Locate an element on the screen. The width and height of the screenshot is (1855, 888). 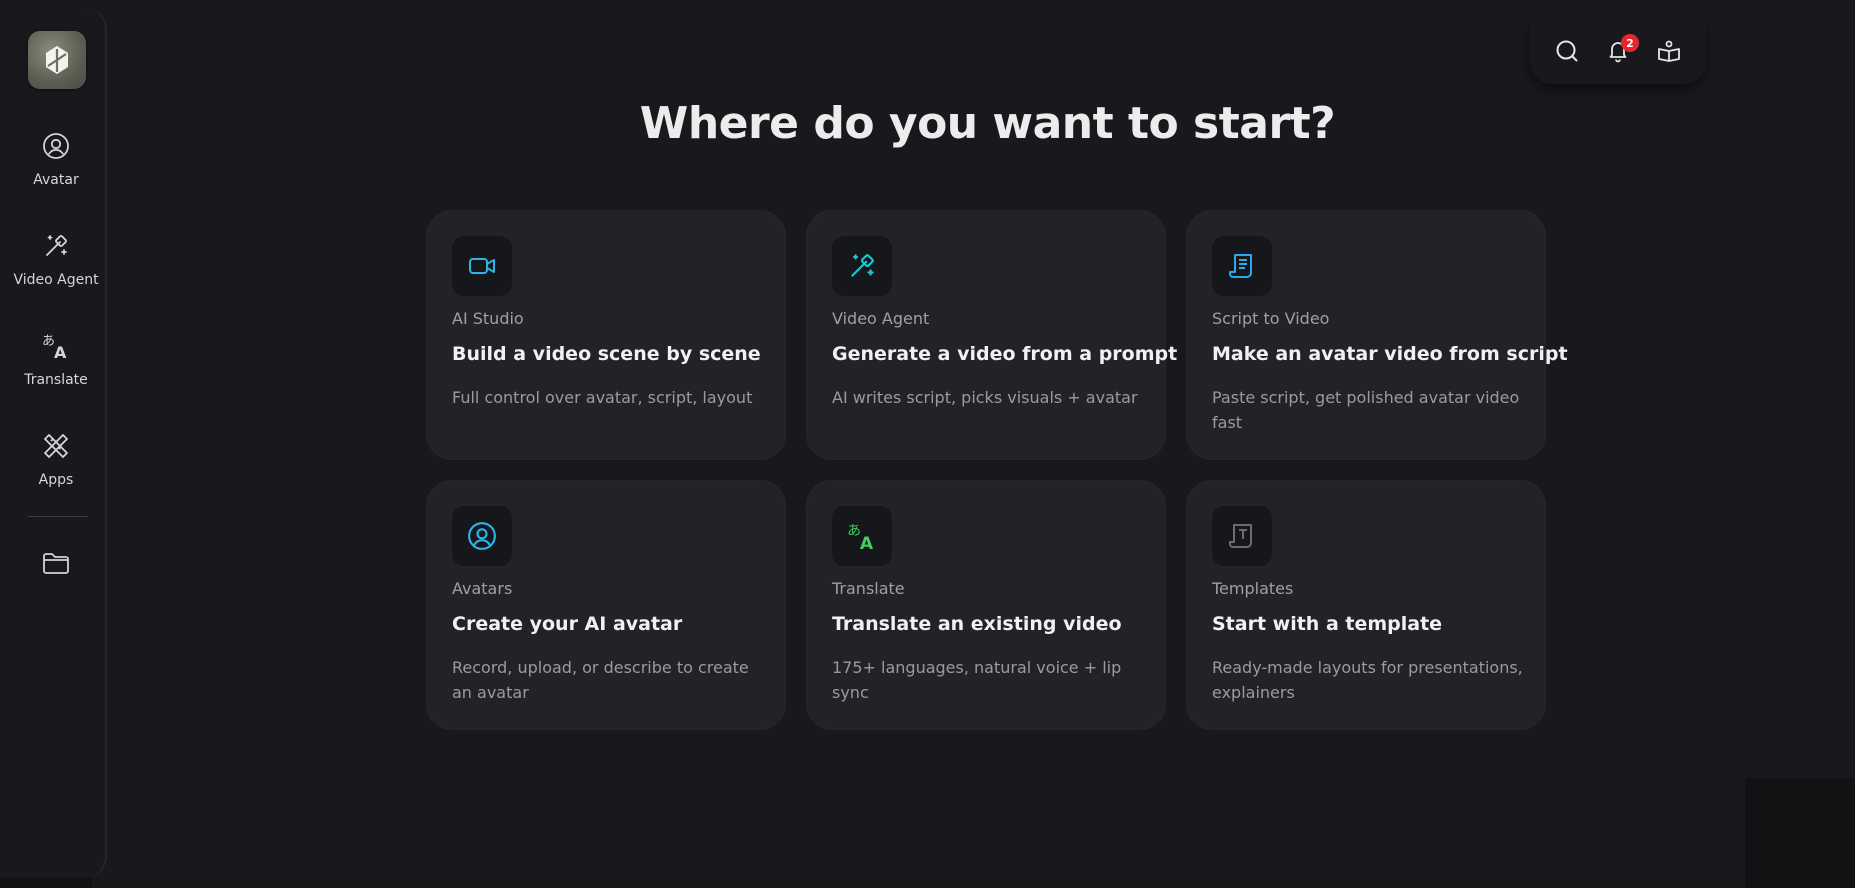
notifications-button: 2 is located at coordinates (1620, 52).